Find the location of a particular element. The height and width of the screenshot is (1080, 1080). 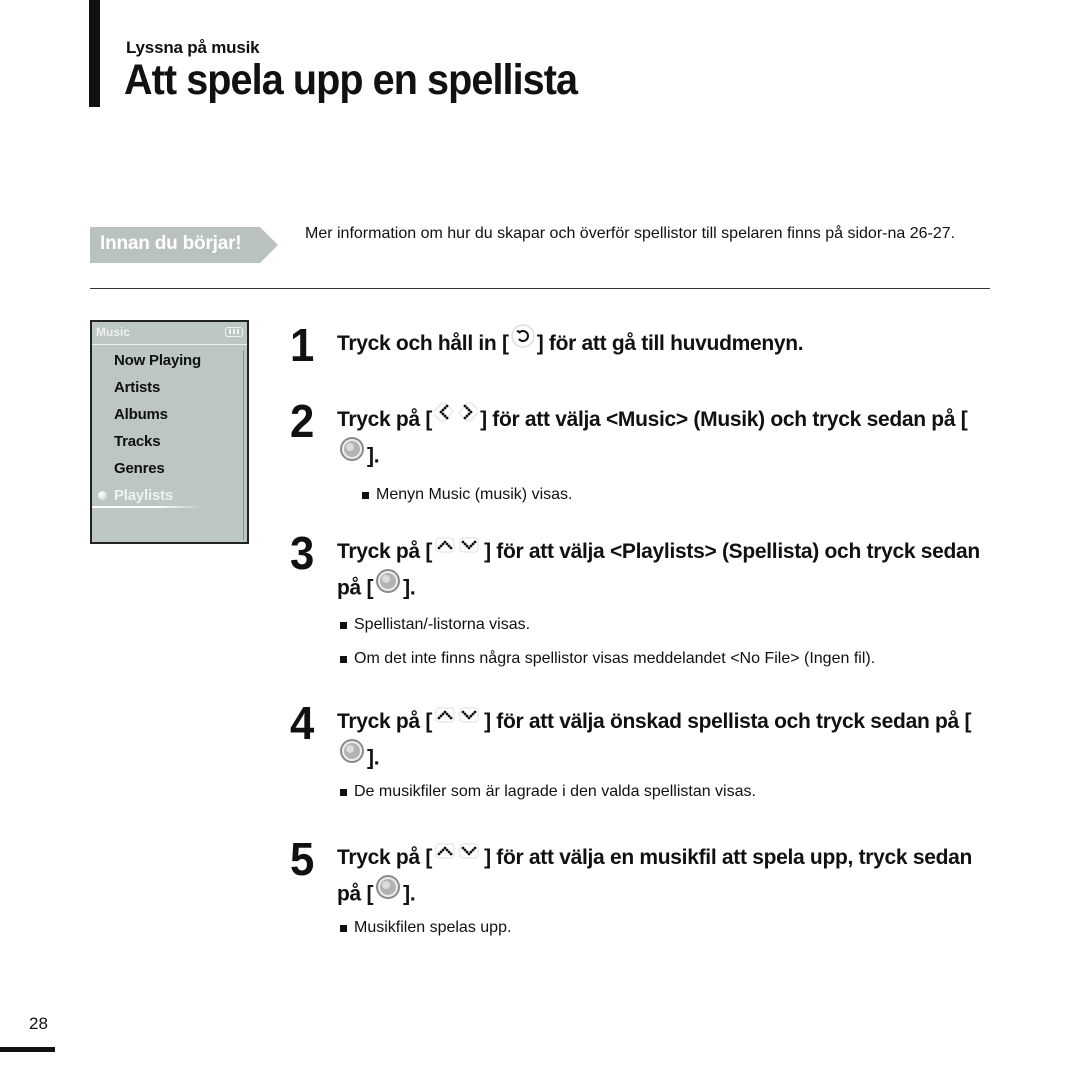

device-menu-item: Artists is located at coordinates (157, 390).